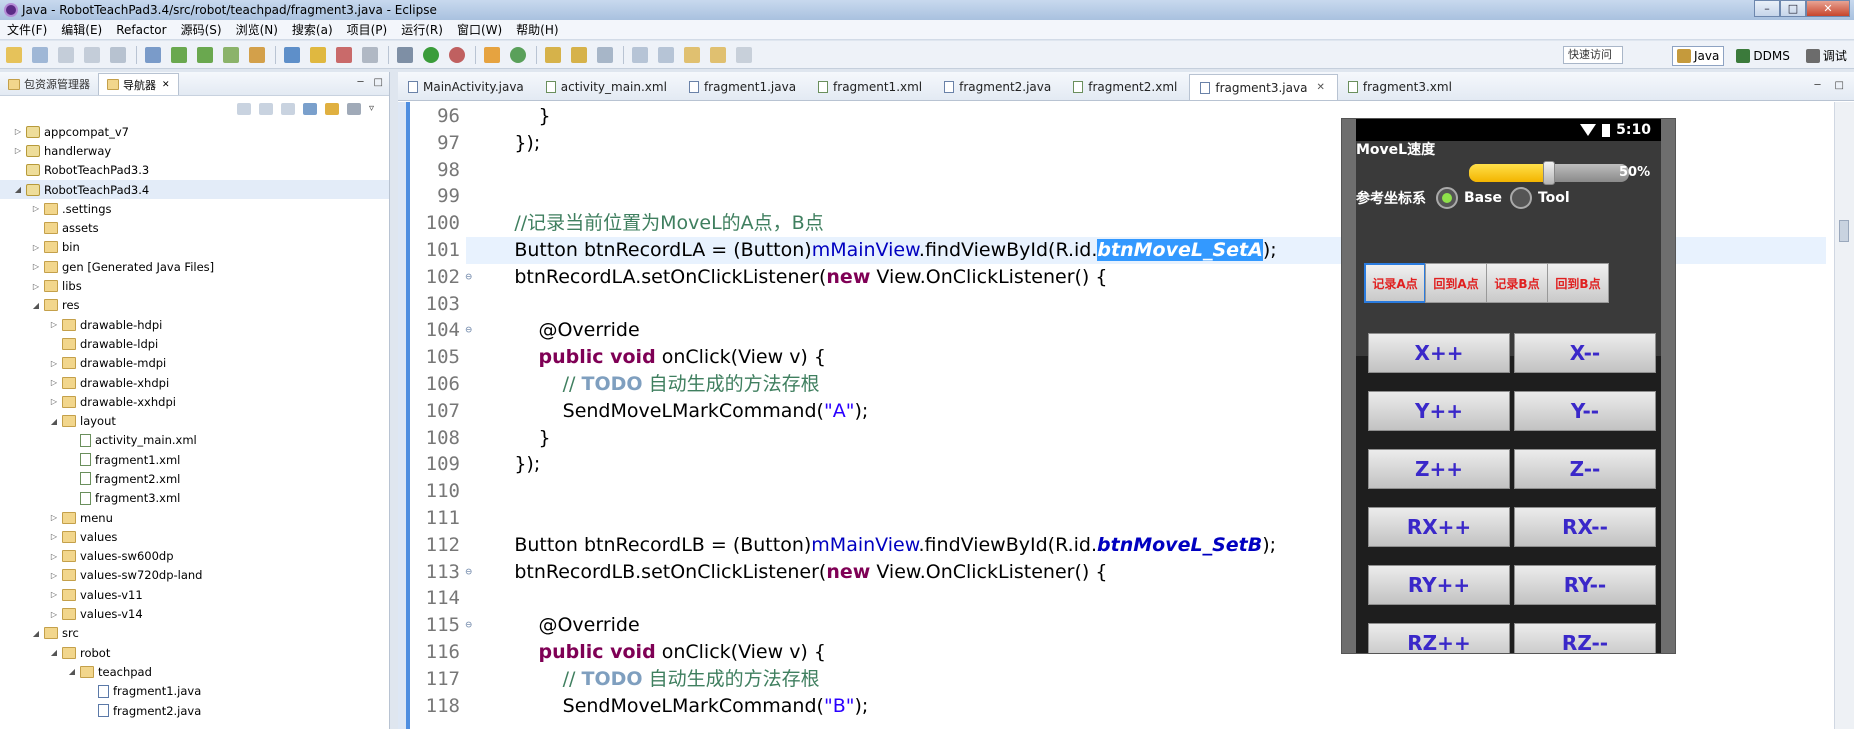 This screenshot has height=729, width=1854. I want to click on slider-handle, so click(1549, 173).